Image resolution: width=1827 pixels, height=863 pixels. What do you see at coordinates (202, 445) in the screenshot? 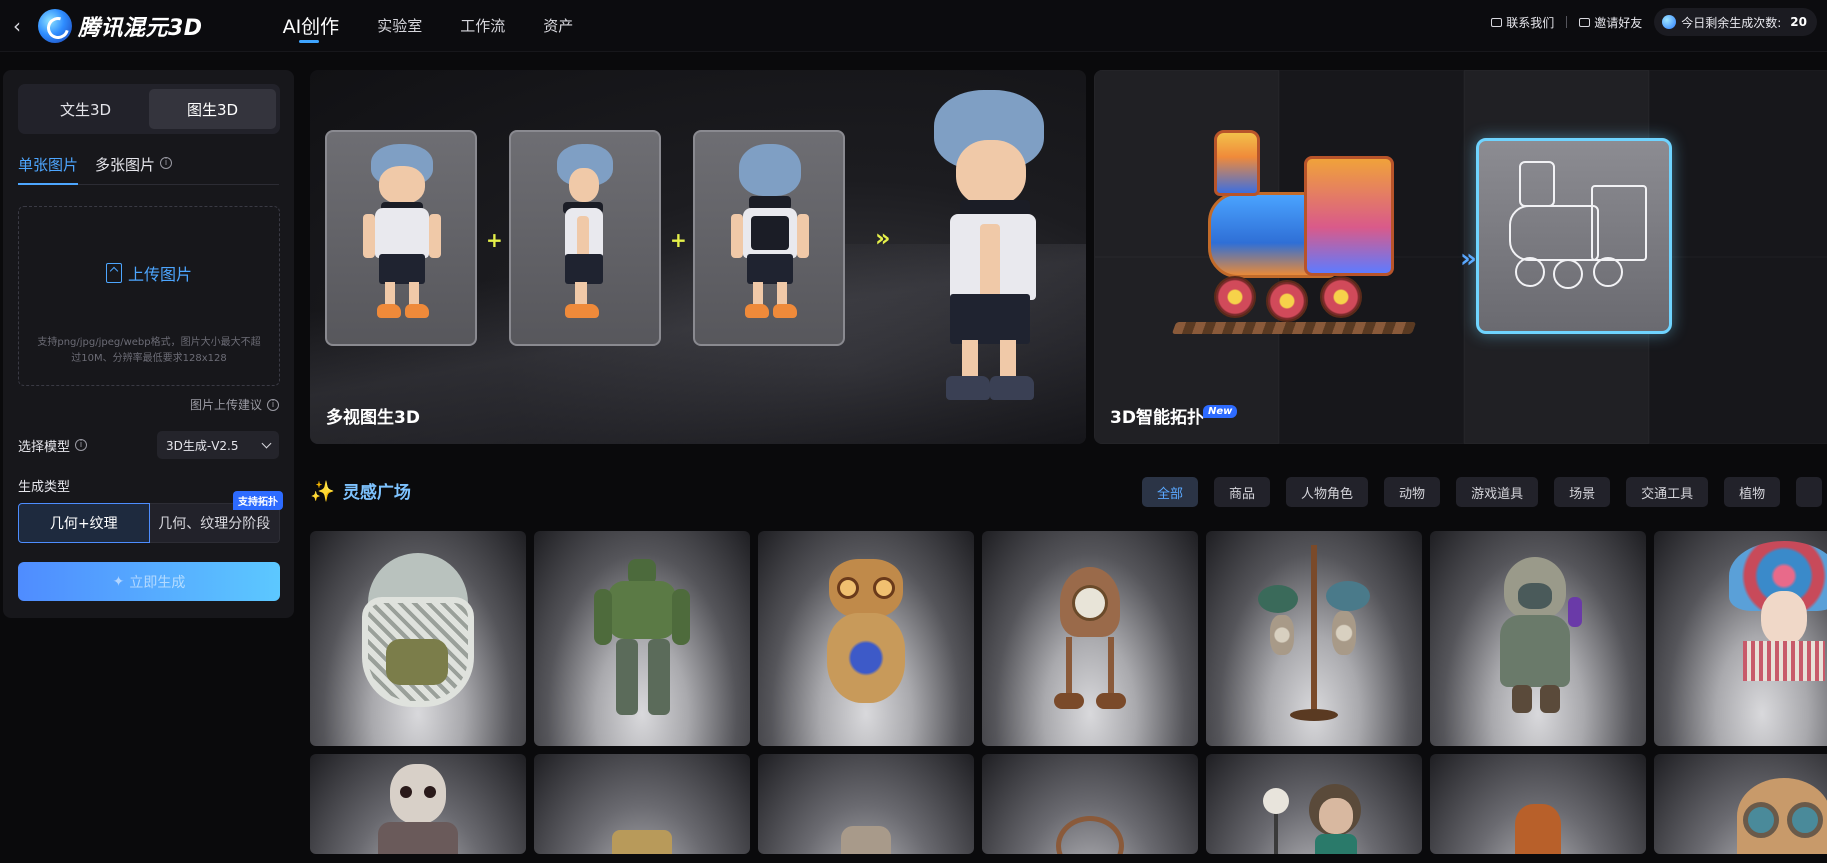
I see `model-select-value: 3D生成-V2.5` at bounding box center [202, 445].